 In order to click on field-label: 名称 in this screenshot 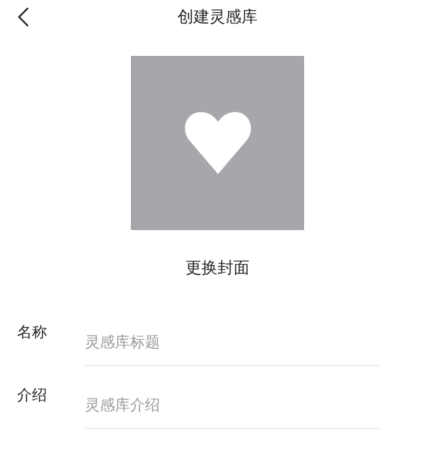, I will do `click(32, 332)`.